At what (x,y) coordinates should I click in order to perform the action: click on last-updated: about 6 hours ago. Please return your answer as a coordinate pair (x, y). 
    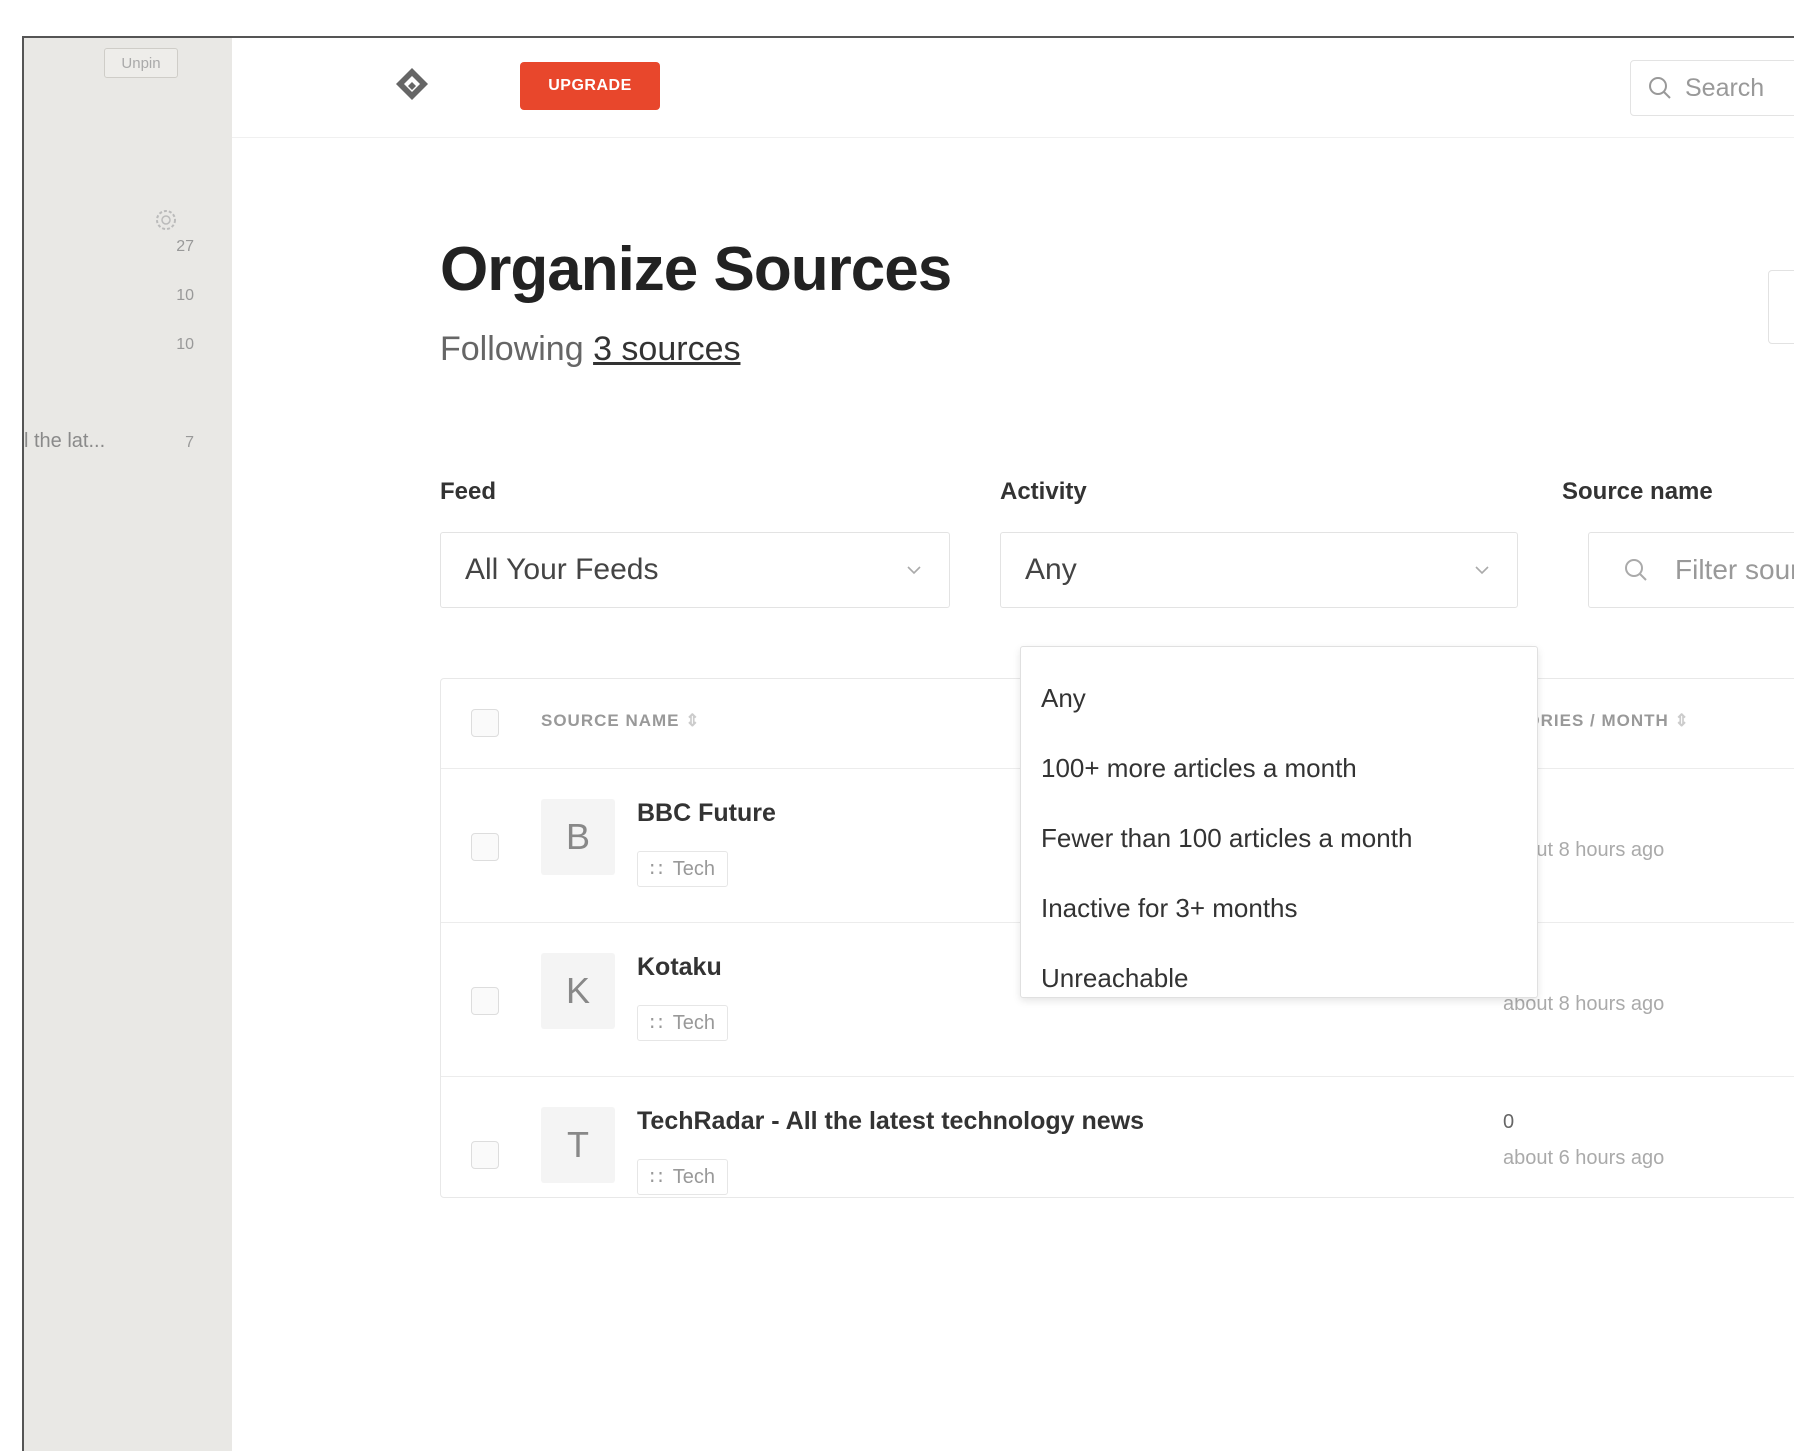
    Looking at the image, I should click on (1584, 1158).